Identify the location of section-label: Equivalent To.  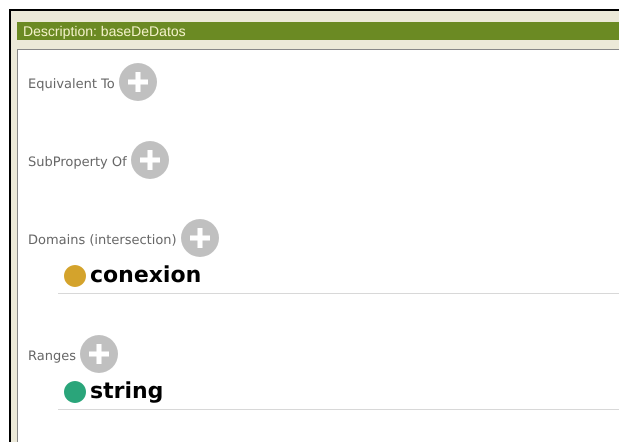
(71, 85).